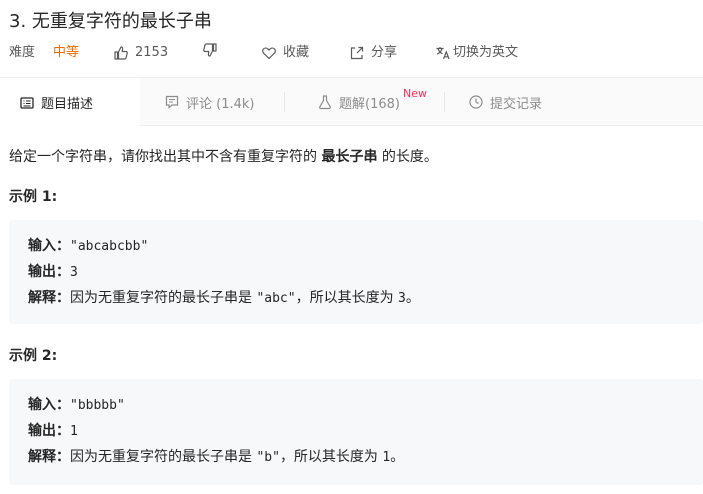  I want to click on tab-submissions: 提交记录, so click(505, 102).